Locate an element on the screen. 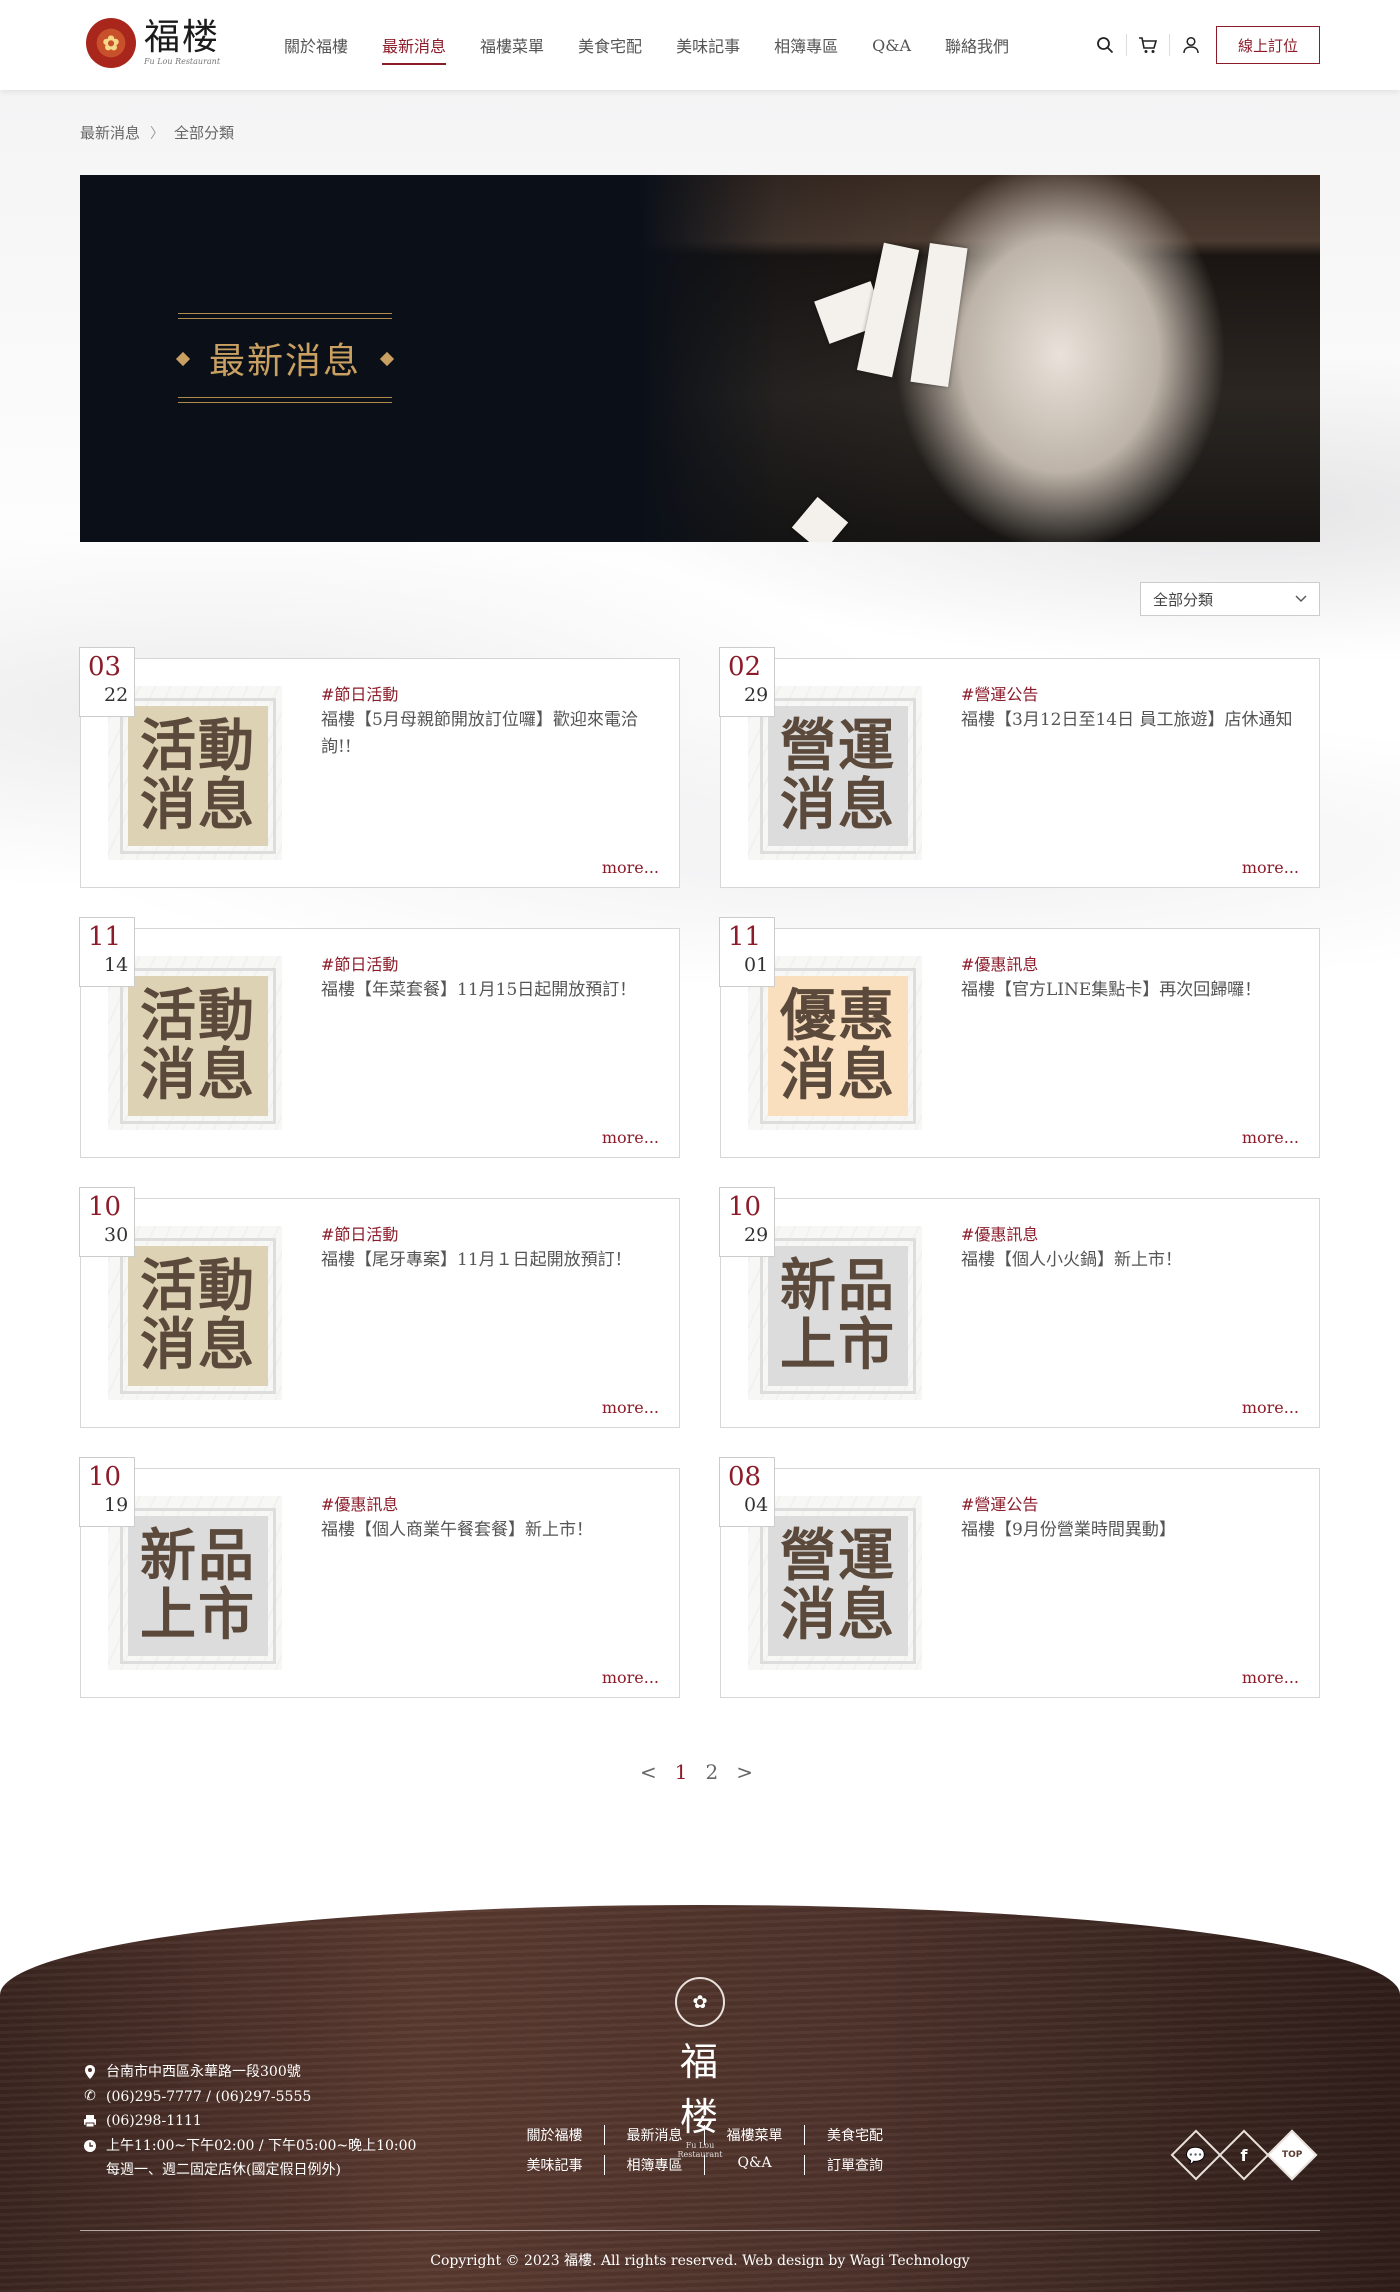 Image resolution: width=1400 pixels, height=2292 pixels. facebook-icon: f is located at coordinates (1244, 2155).